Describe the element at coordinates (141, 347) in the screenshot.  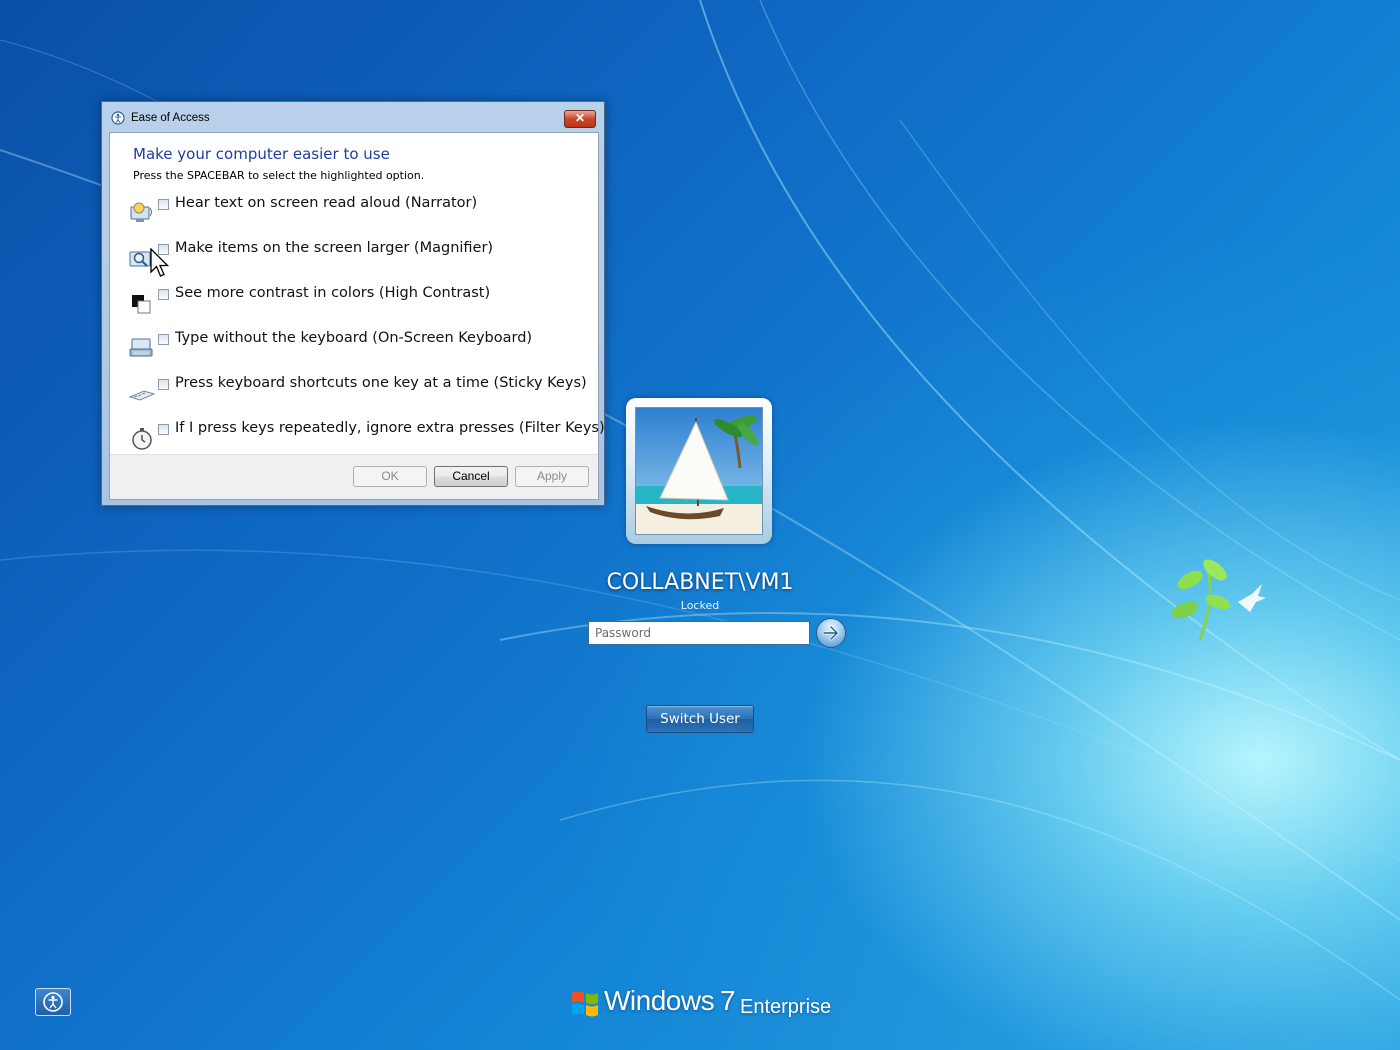
I see `on-screen-keyboard-icon` at that location.